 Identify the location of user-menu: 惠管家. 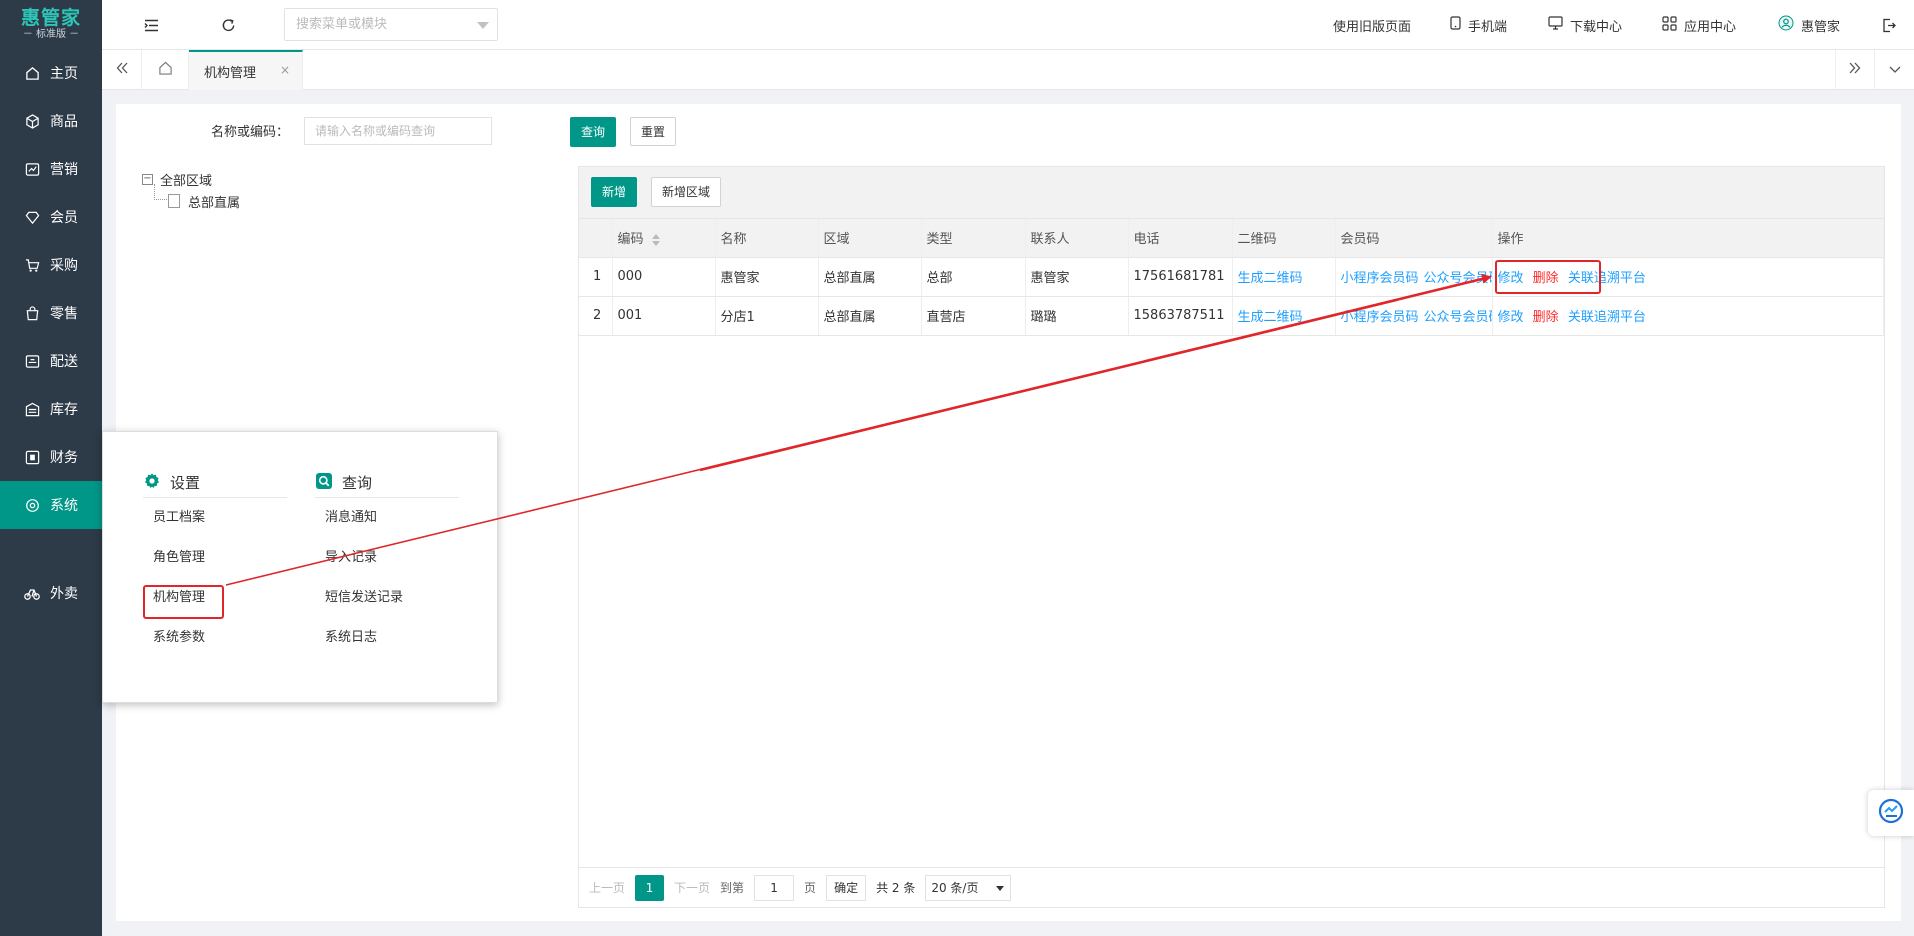
(1809, 25).